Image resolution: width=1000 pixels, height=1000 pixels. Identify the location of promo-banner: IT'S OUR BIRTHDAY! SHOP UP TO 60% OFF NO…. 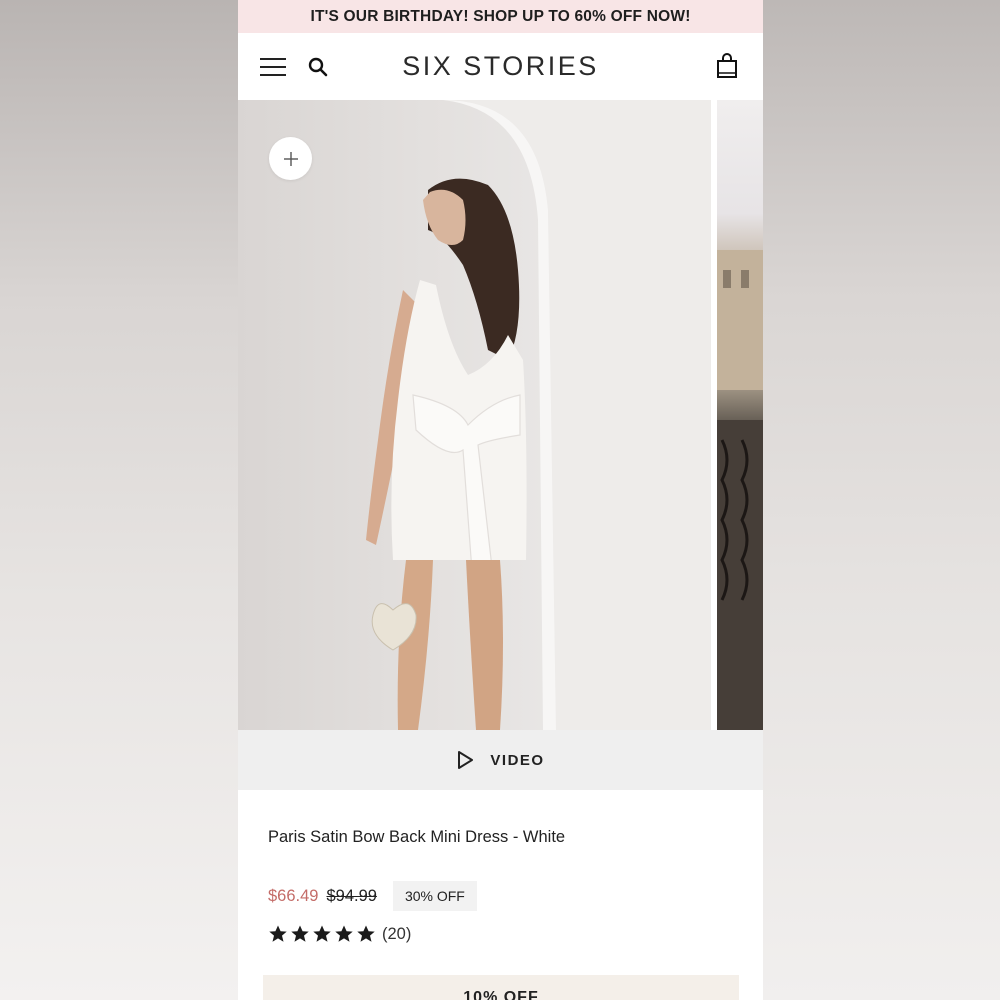
(500, 16).